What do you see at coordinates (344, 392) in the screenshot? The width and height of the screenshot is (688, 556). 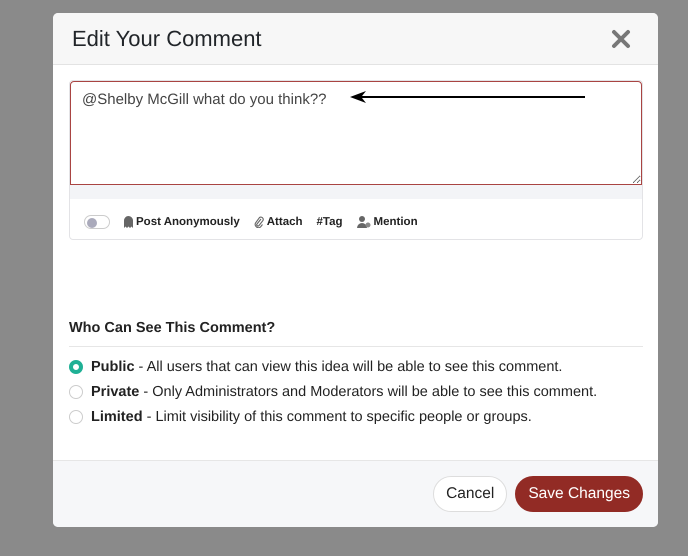 I see `option-label: Private - Only Administrators and Moderators will be able to see this comment.` at bounding box center [344, 392].